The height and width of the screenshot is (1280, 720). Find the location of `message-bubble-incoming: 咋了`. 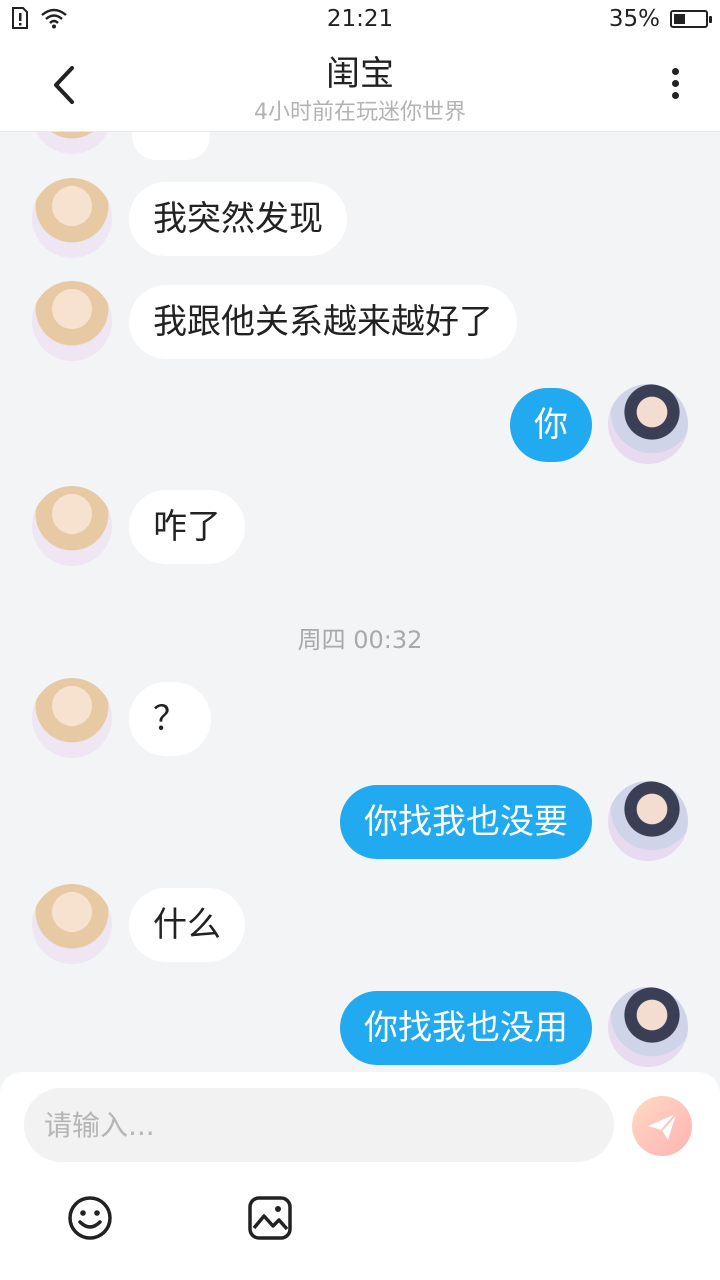

message-bubble-incoming: 咋了 is located at coordinates (187, 527).